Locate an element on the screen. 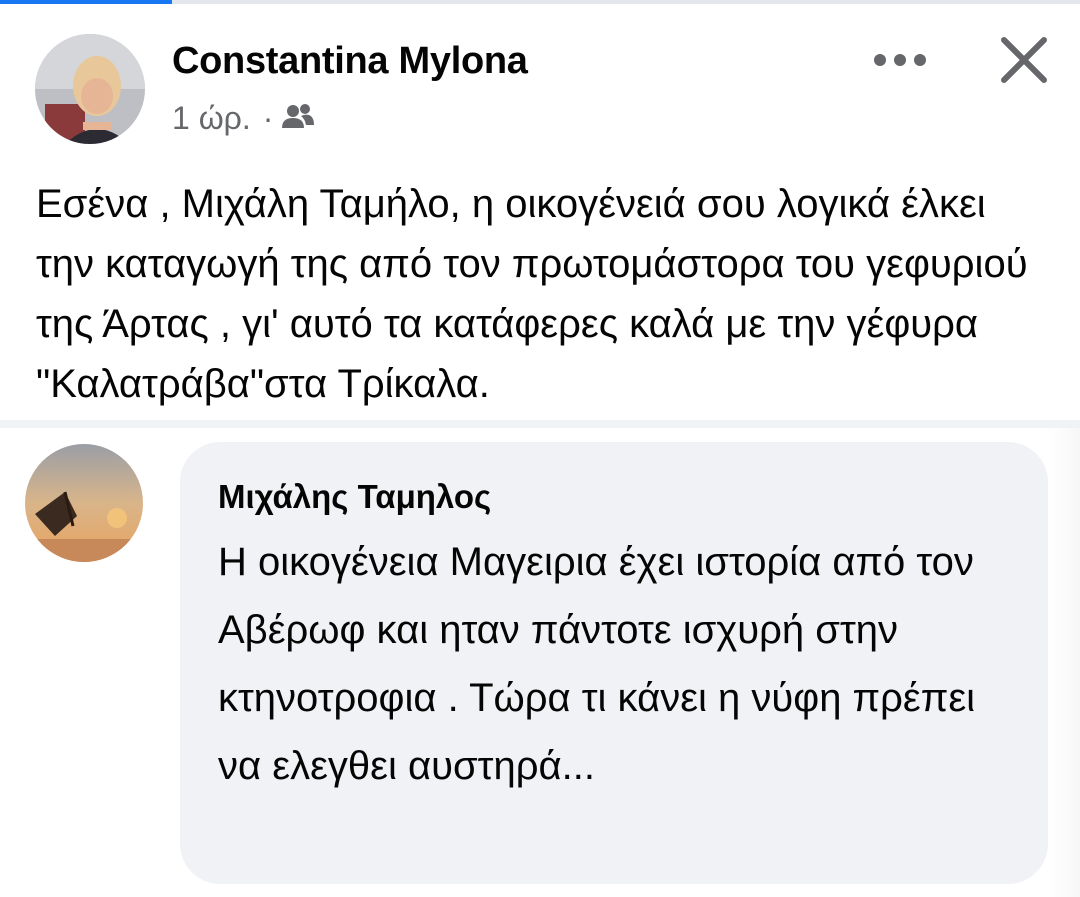 The width and height of the screenshot is (1080, 897). more-options-icon is located at coordinates (900, 60).